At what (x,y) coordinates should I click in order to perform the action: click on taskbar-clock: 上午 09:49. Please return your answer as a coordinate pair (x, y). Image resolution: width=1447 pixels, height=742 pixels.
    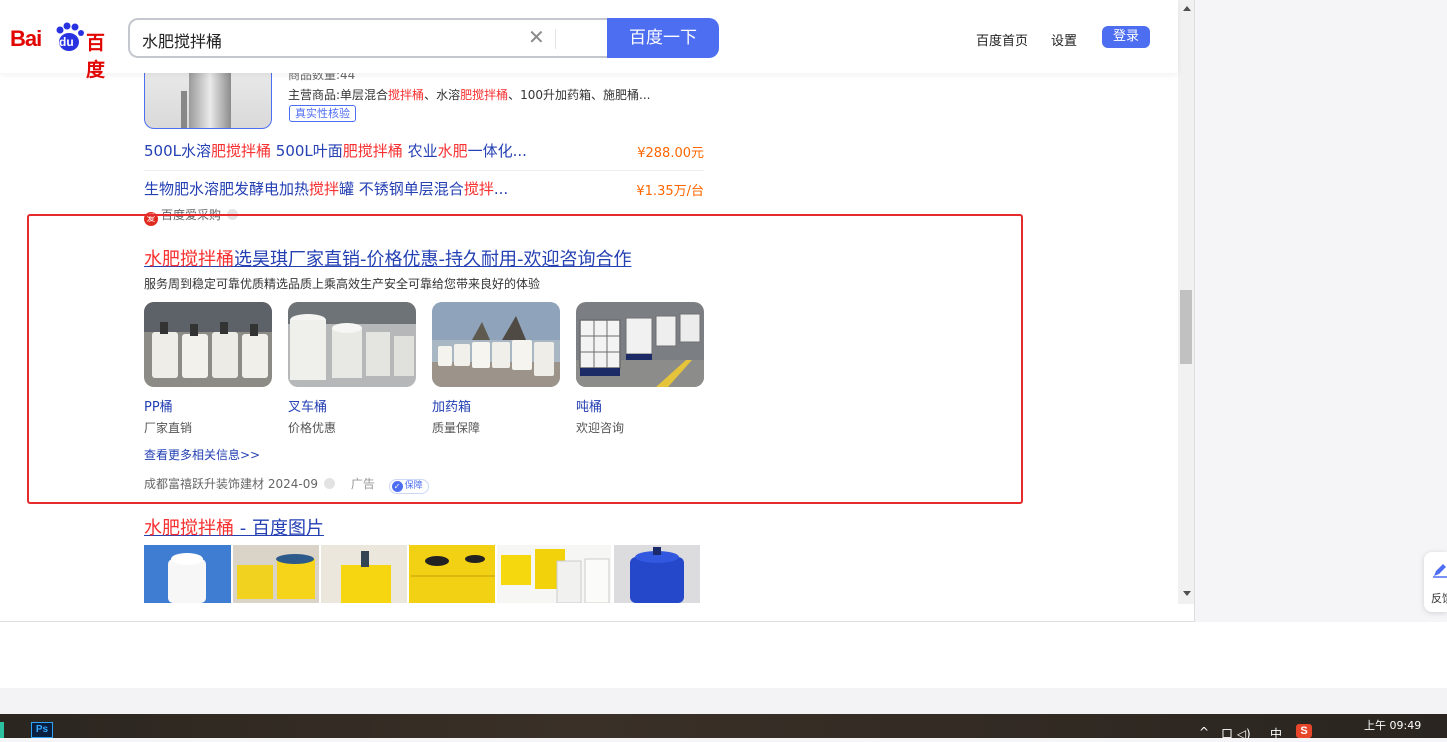
    Looking at the image, I should click on (1392, 725).